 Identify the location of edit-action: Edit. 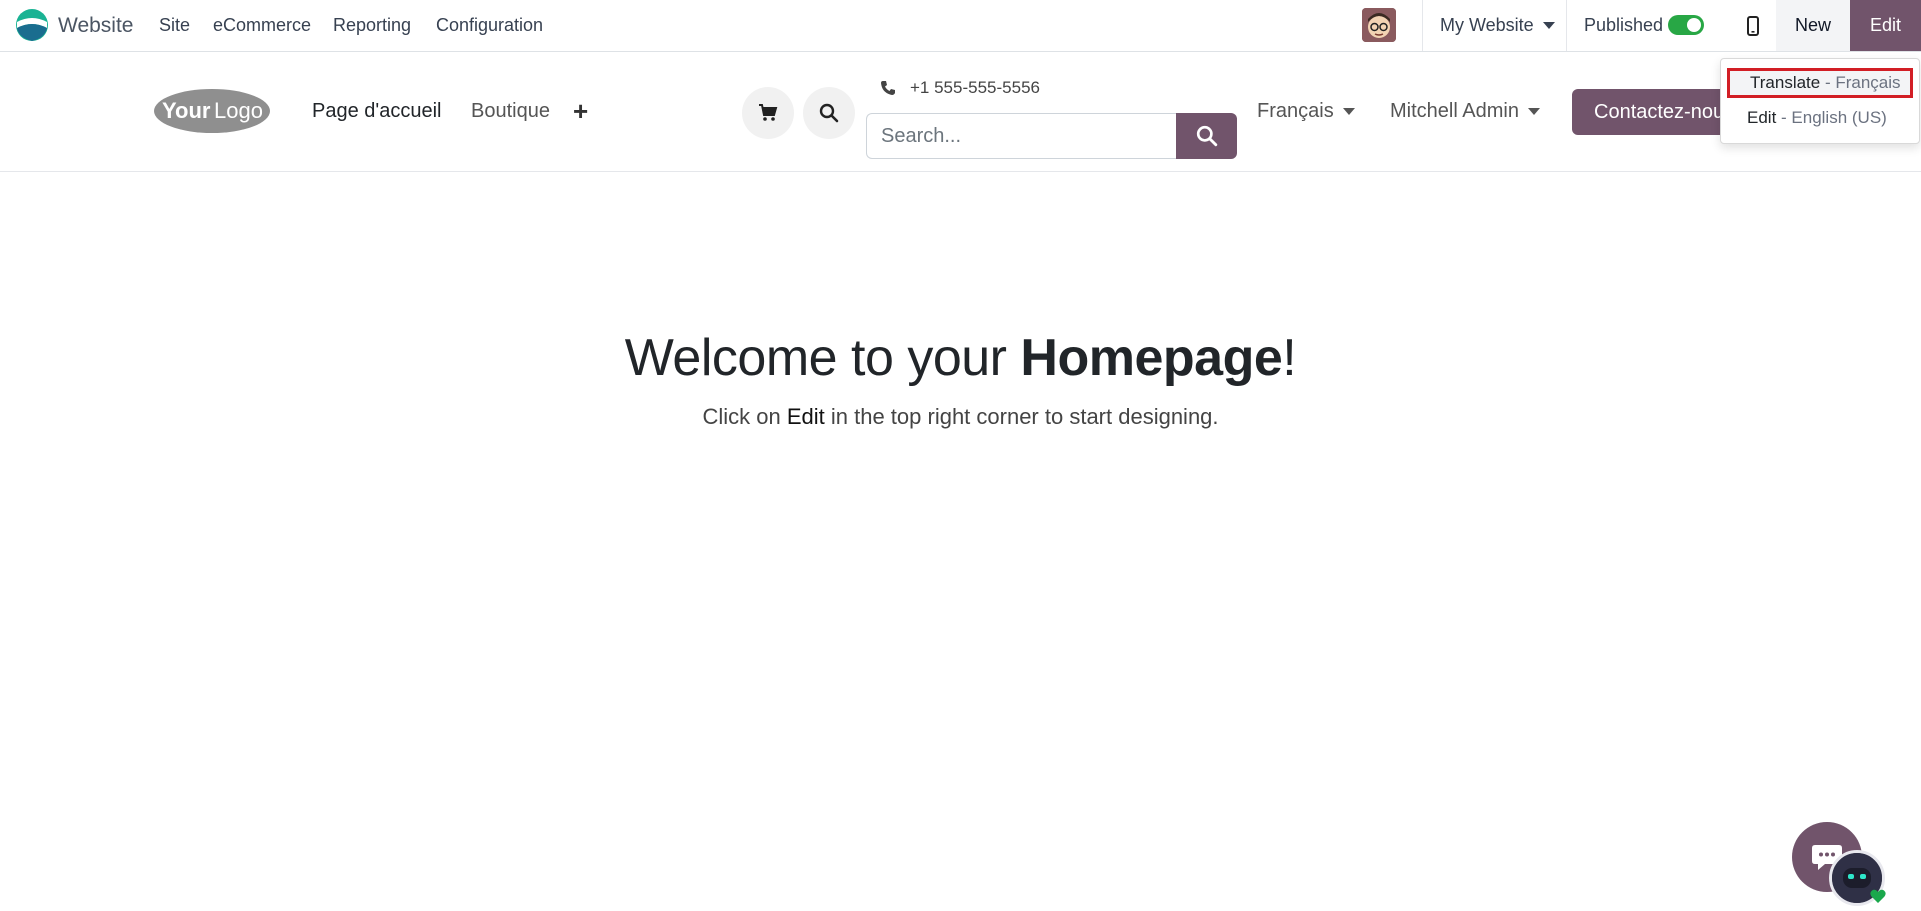
(1762, 117).